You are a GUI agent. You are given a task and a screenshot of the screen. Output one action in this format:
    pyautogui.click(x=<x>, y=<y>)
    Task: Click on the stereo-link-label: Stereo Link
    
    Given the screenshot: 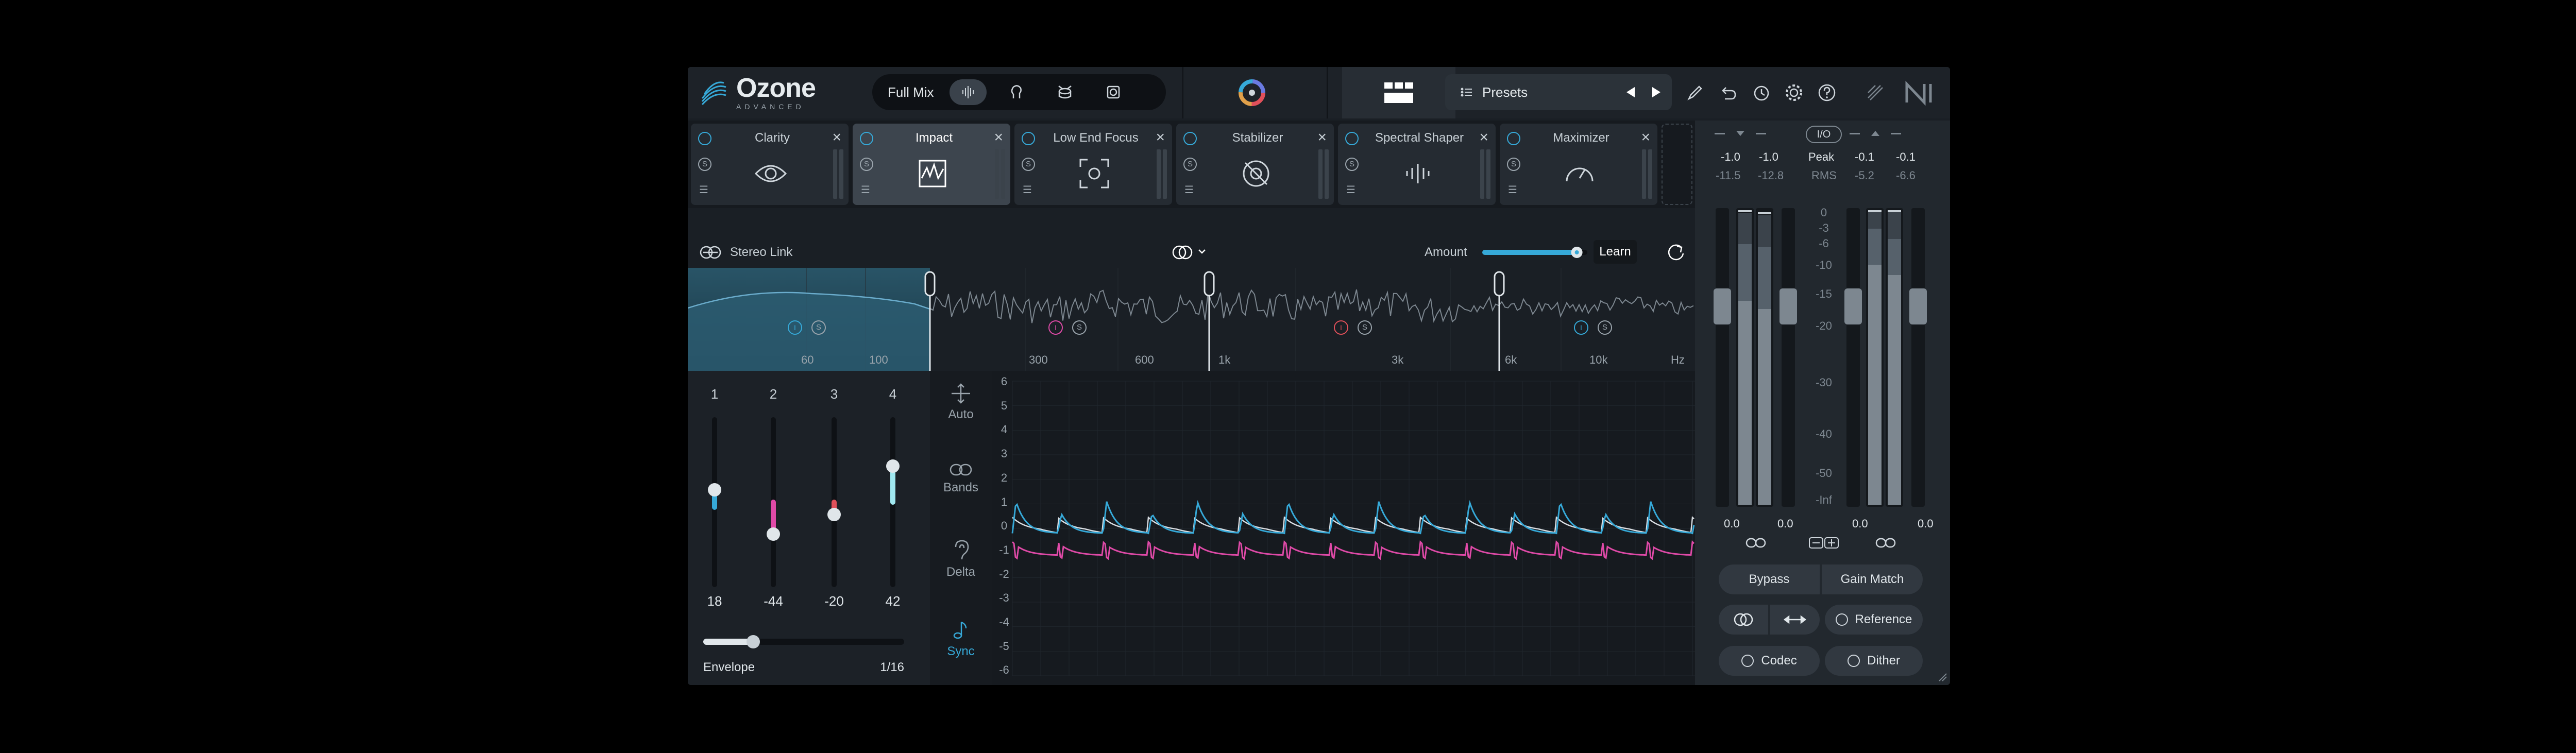 What is the action you would take?
    pyautogui.click(x=761, y=252)
    